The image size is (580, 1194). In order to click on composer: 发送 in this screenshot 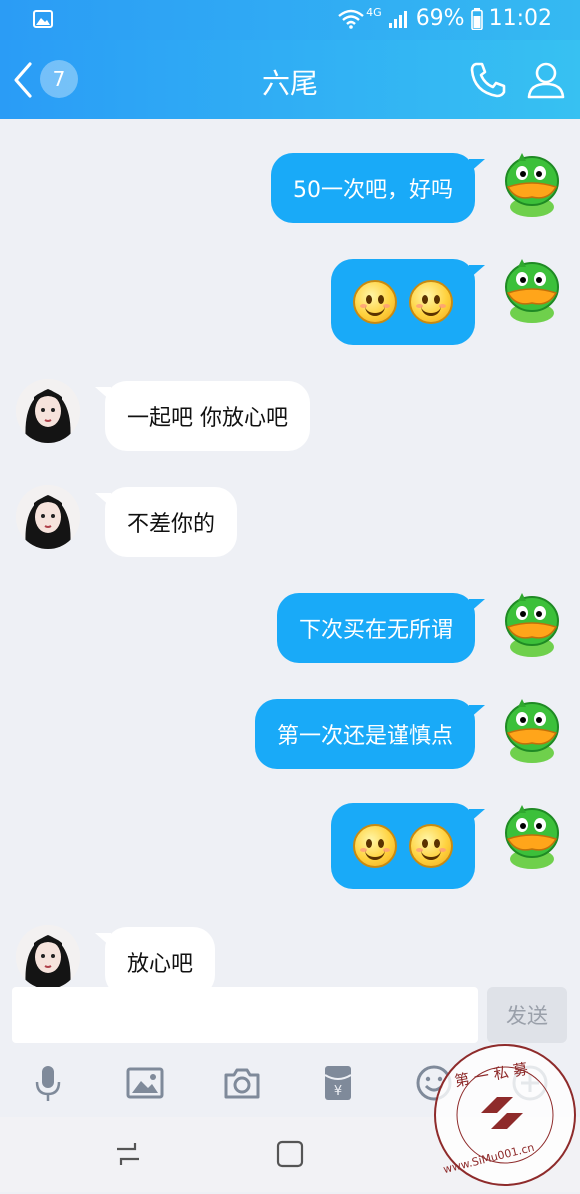, I will do `click(290, 1017)`.